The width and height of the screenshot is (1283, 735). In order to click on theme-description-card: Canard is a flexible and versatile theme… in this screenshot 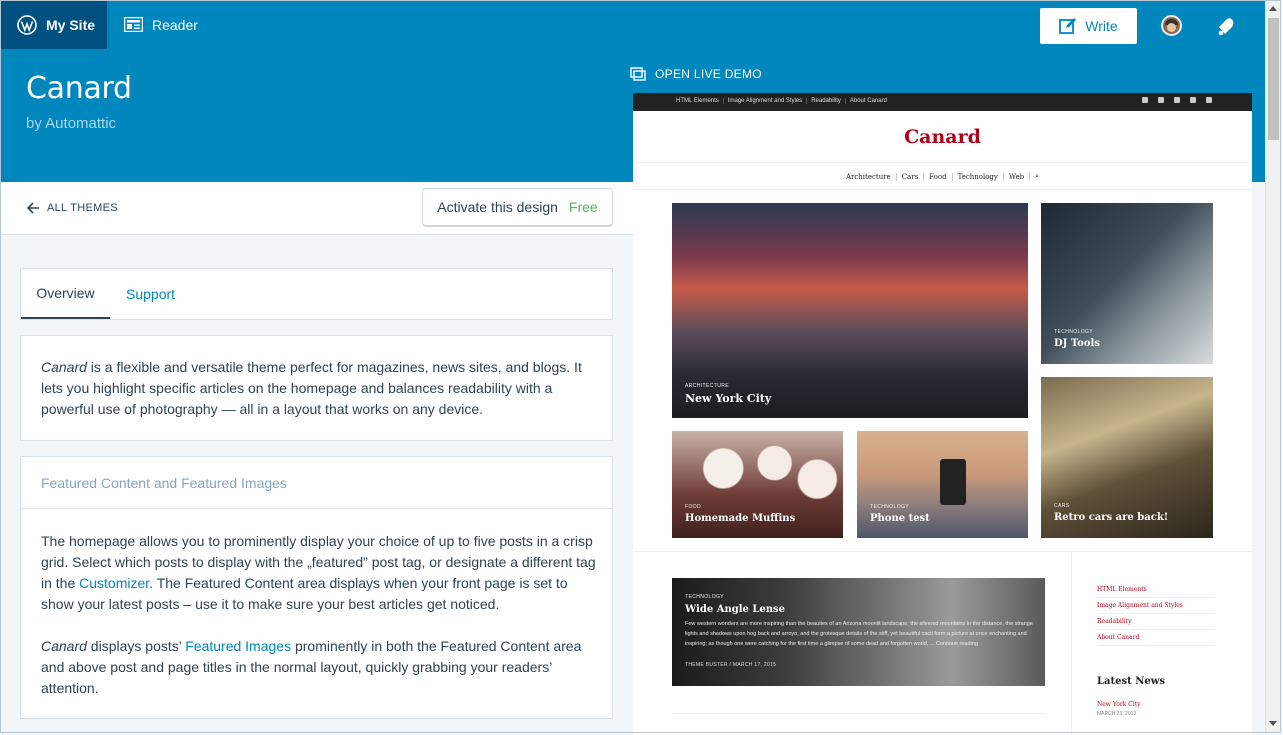, I will do `click(316, 388)`.